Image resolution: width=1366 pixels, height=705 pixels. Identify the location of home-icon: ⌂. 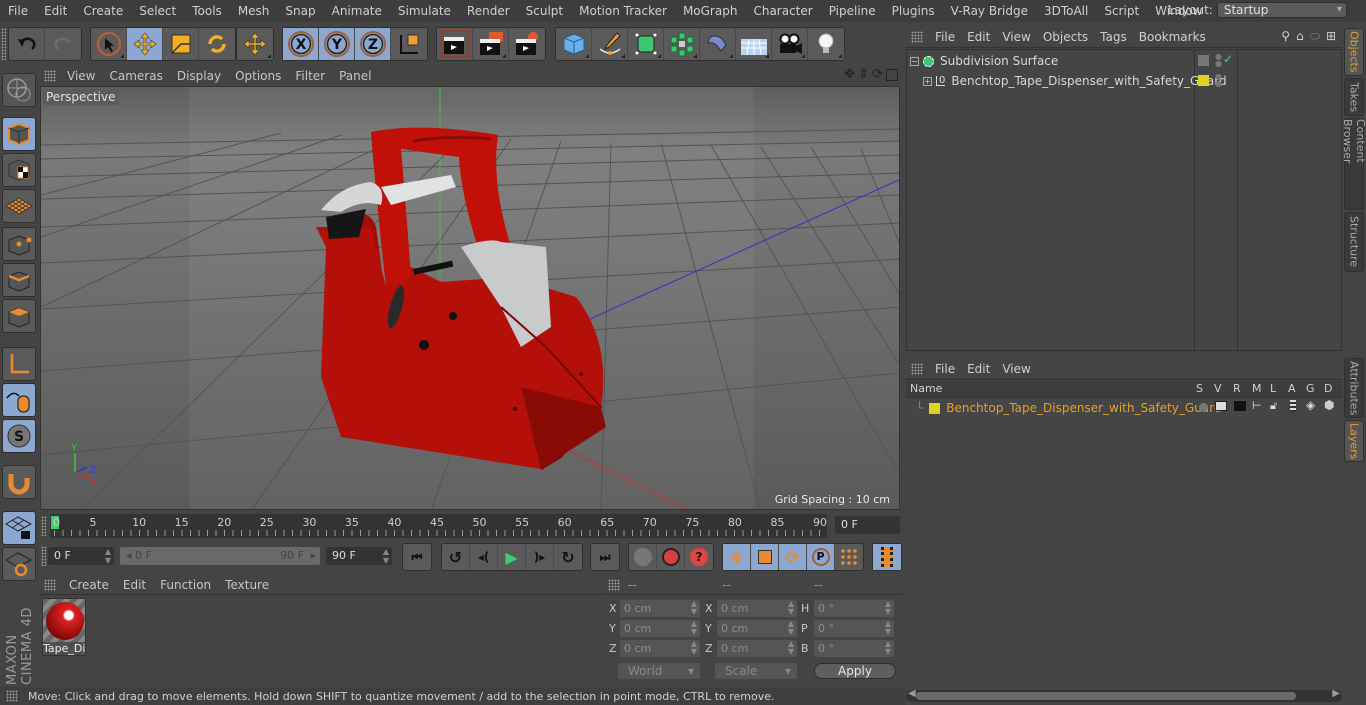
(1300, 36).